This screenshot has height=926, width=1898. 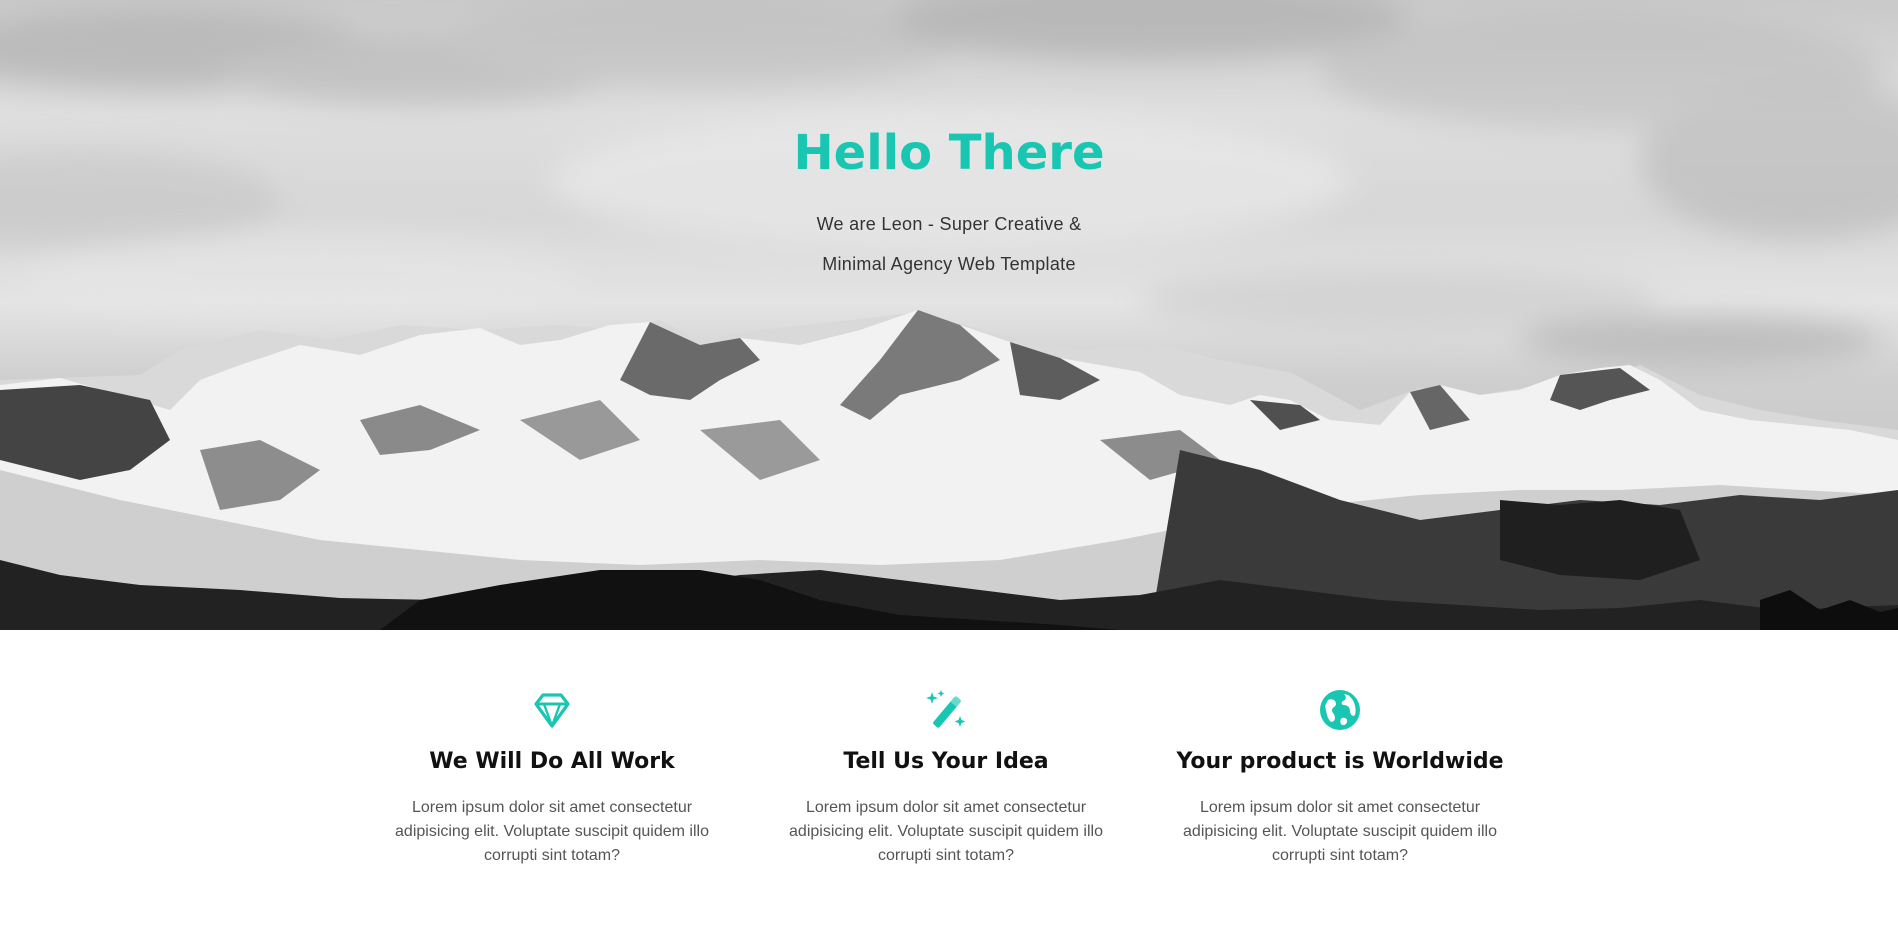 What do you see at coordinates (1340, 710) in the screenshot?
I see `globe-icon` at bounding box center [1340, 710].